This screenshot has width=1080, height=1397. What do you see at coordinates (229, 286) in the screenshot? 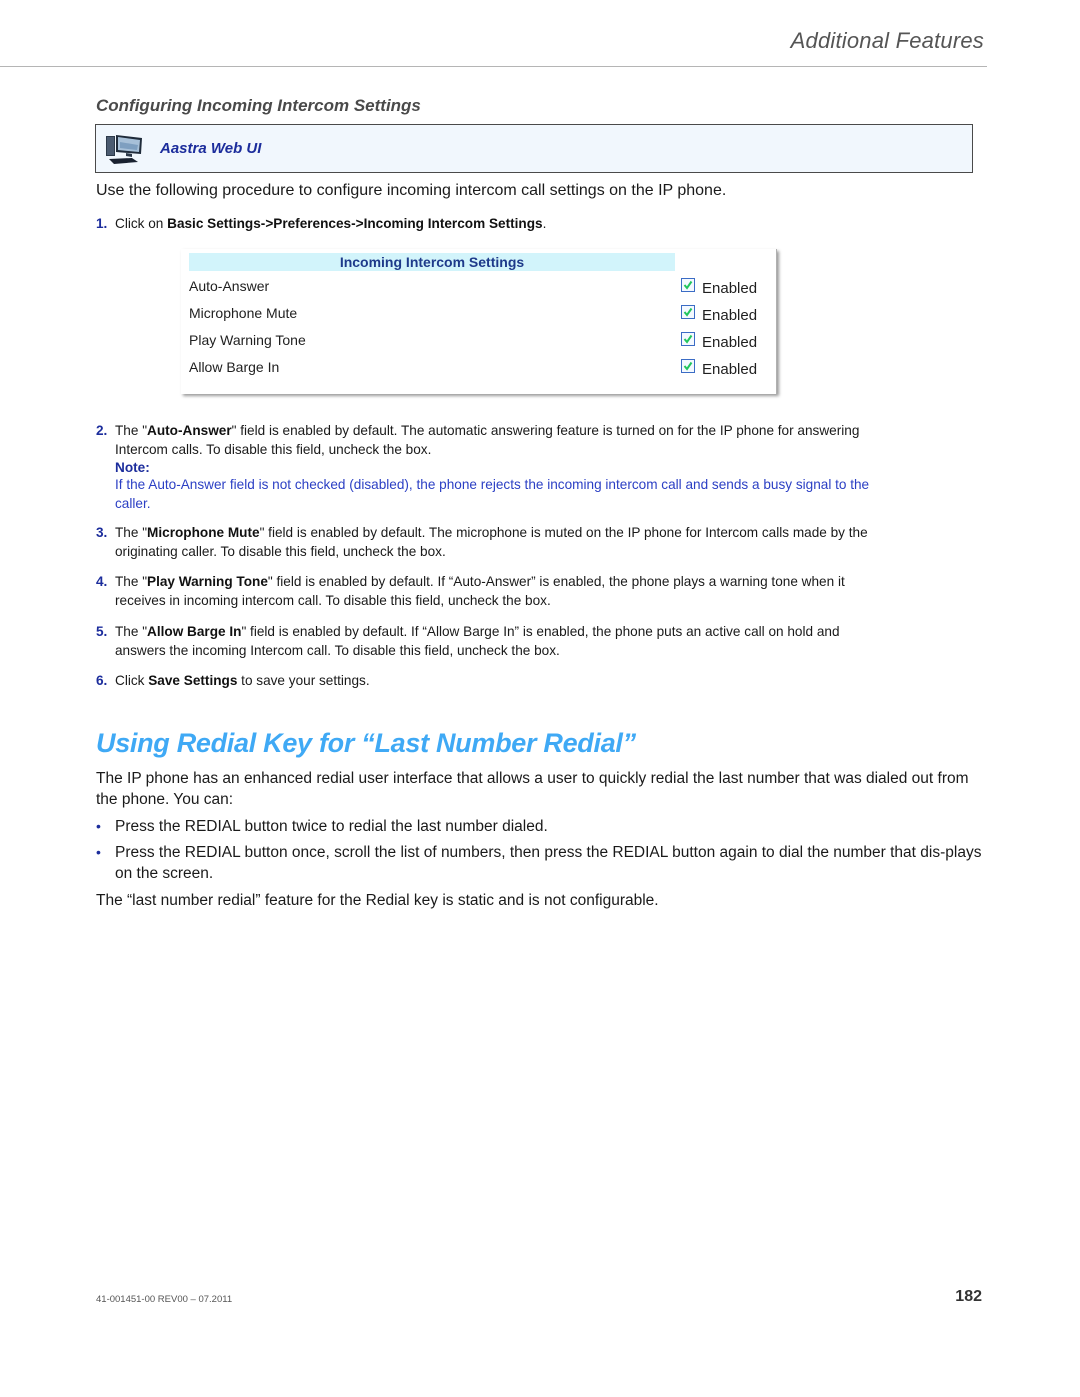
I see `setting-label: Auto-Answer` at bounding box center [229, 286].